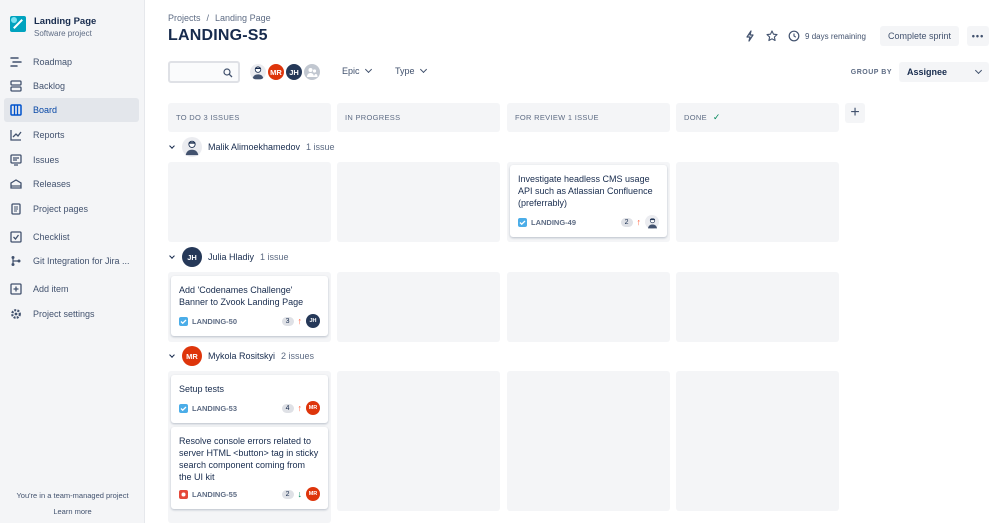 The width and height of the screenshot is (999, 523). What do you see at coordinates (411, 70) in the screenshot?
I see `type-filter: Type` at bounding box center [411, 70].